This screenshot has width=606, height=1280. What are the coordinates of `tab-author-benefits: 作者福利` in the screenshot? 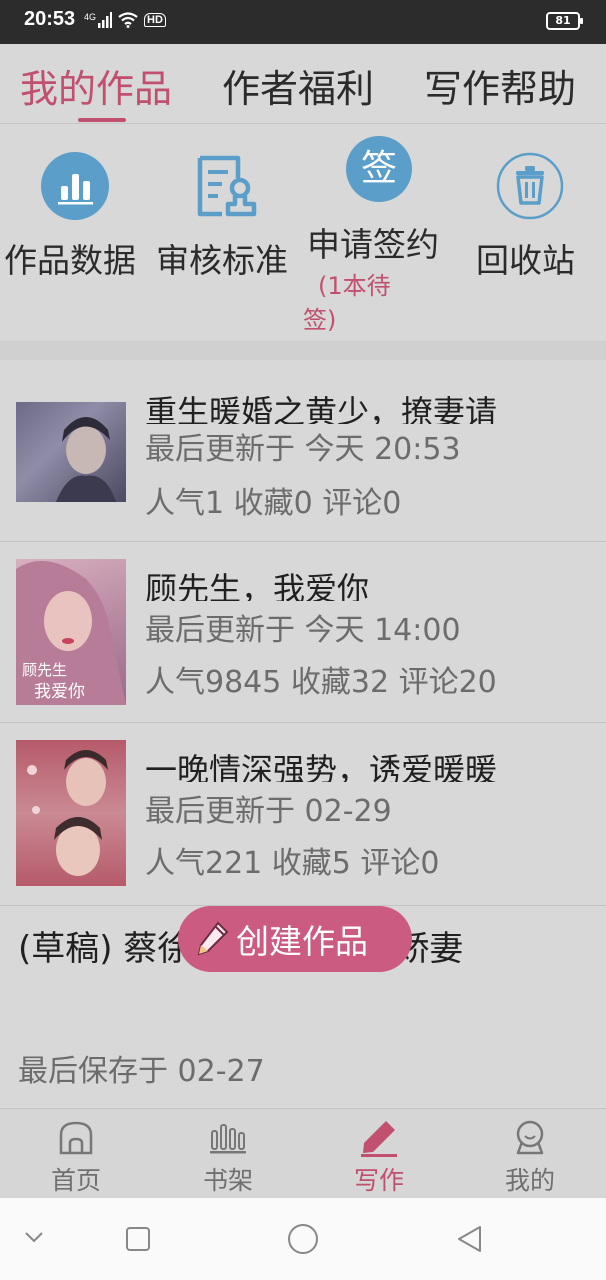 It's located at (298, 85).